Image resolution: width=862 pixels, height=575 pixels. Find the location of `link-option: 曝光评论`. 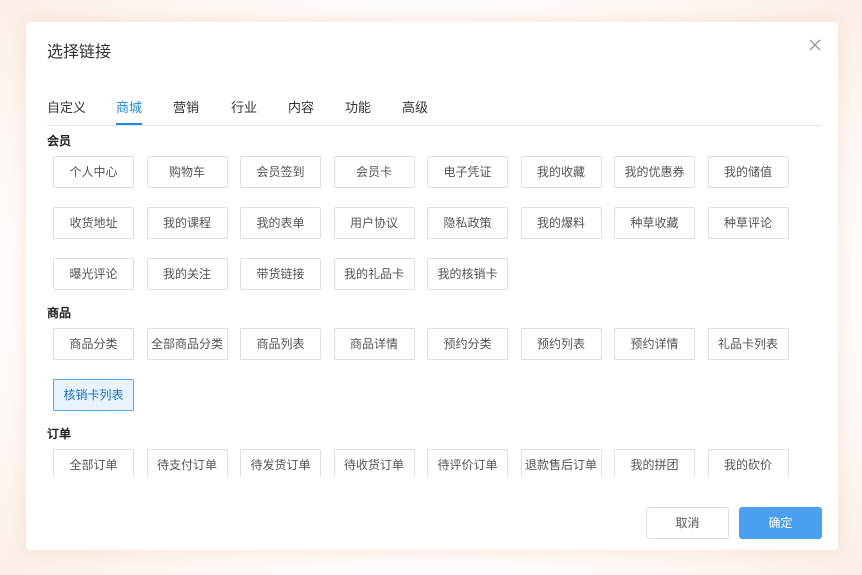

link-option: 曝光评论 is located at coordinates (93, 274).